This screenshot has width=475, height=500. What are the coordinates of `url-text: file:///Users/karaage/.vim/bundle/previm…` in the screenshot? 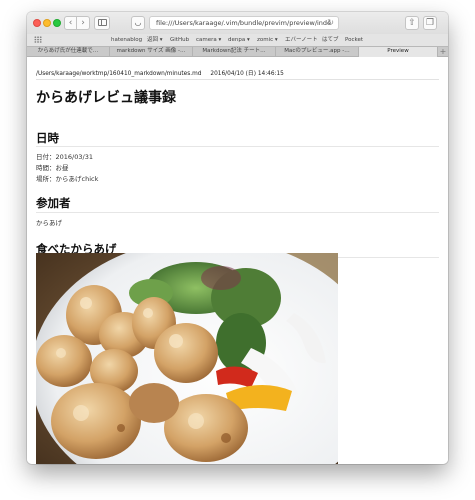 It's located at (244, 23).